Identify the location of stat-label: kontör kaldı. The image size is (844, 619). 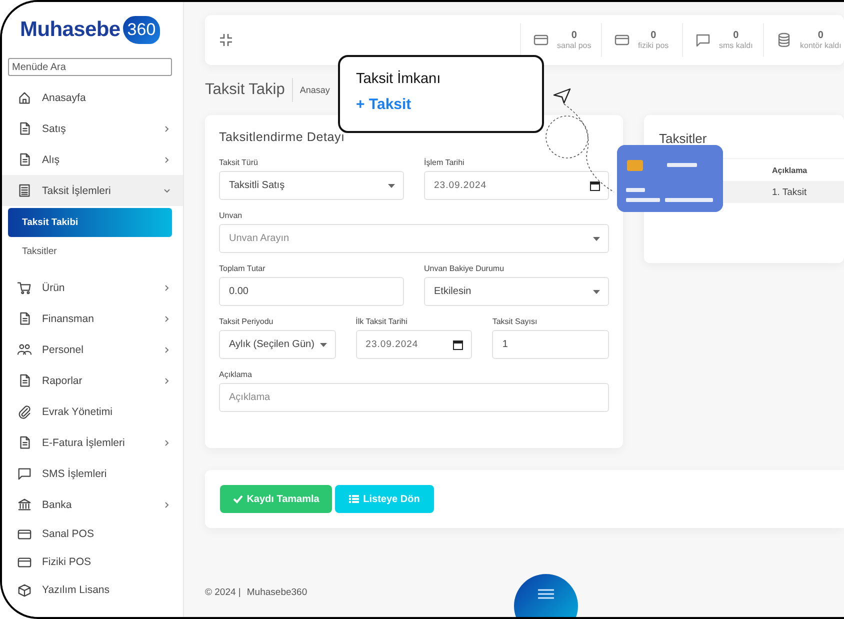
(821, 45).